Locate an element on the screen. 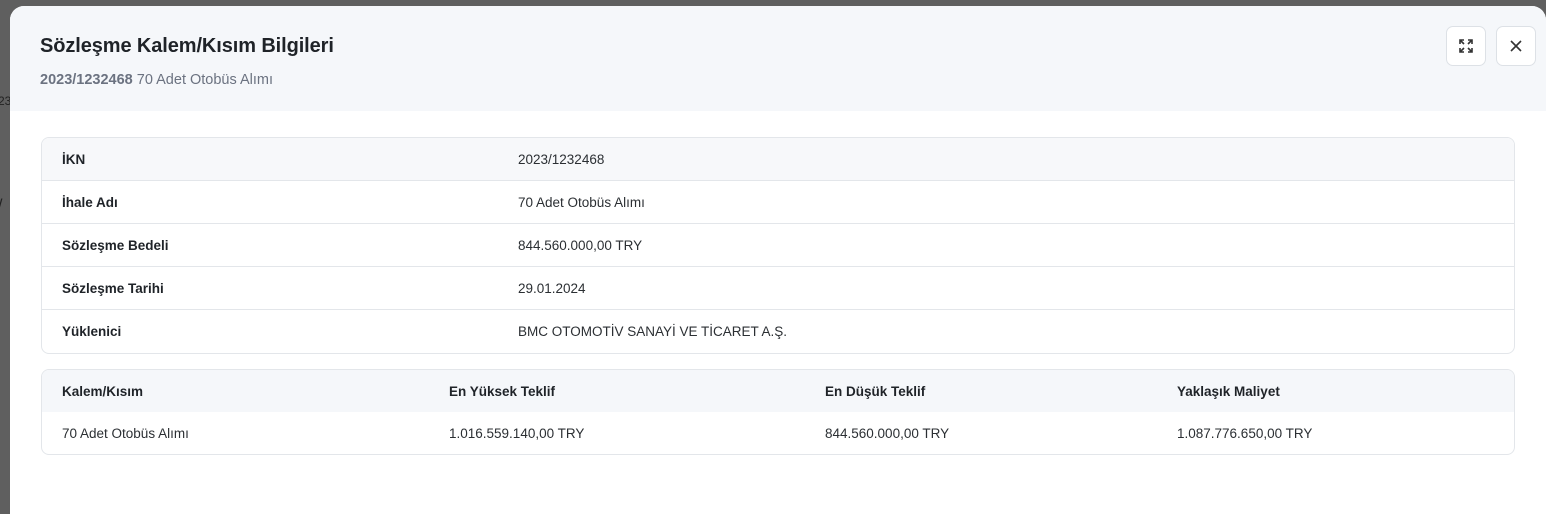  info-value: 844.560.000,00 TRY is located at coordinates (580, 245).